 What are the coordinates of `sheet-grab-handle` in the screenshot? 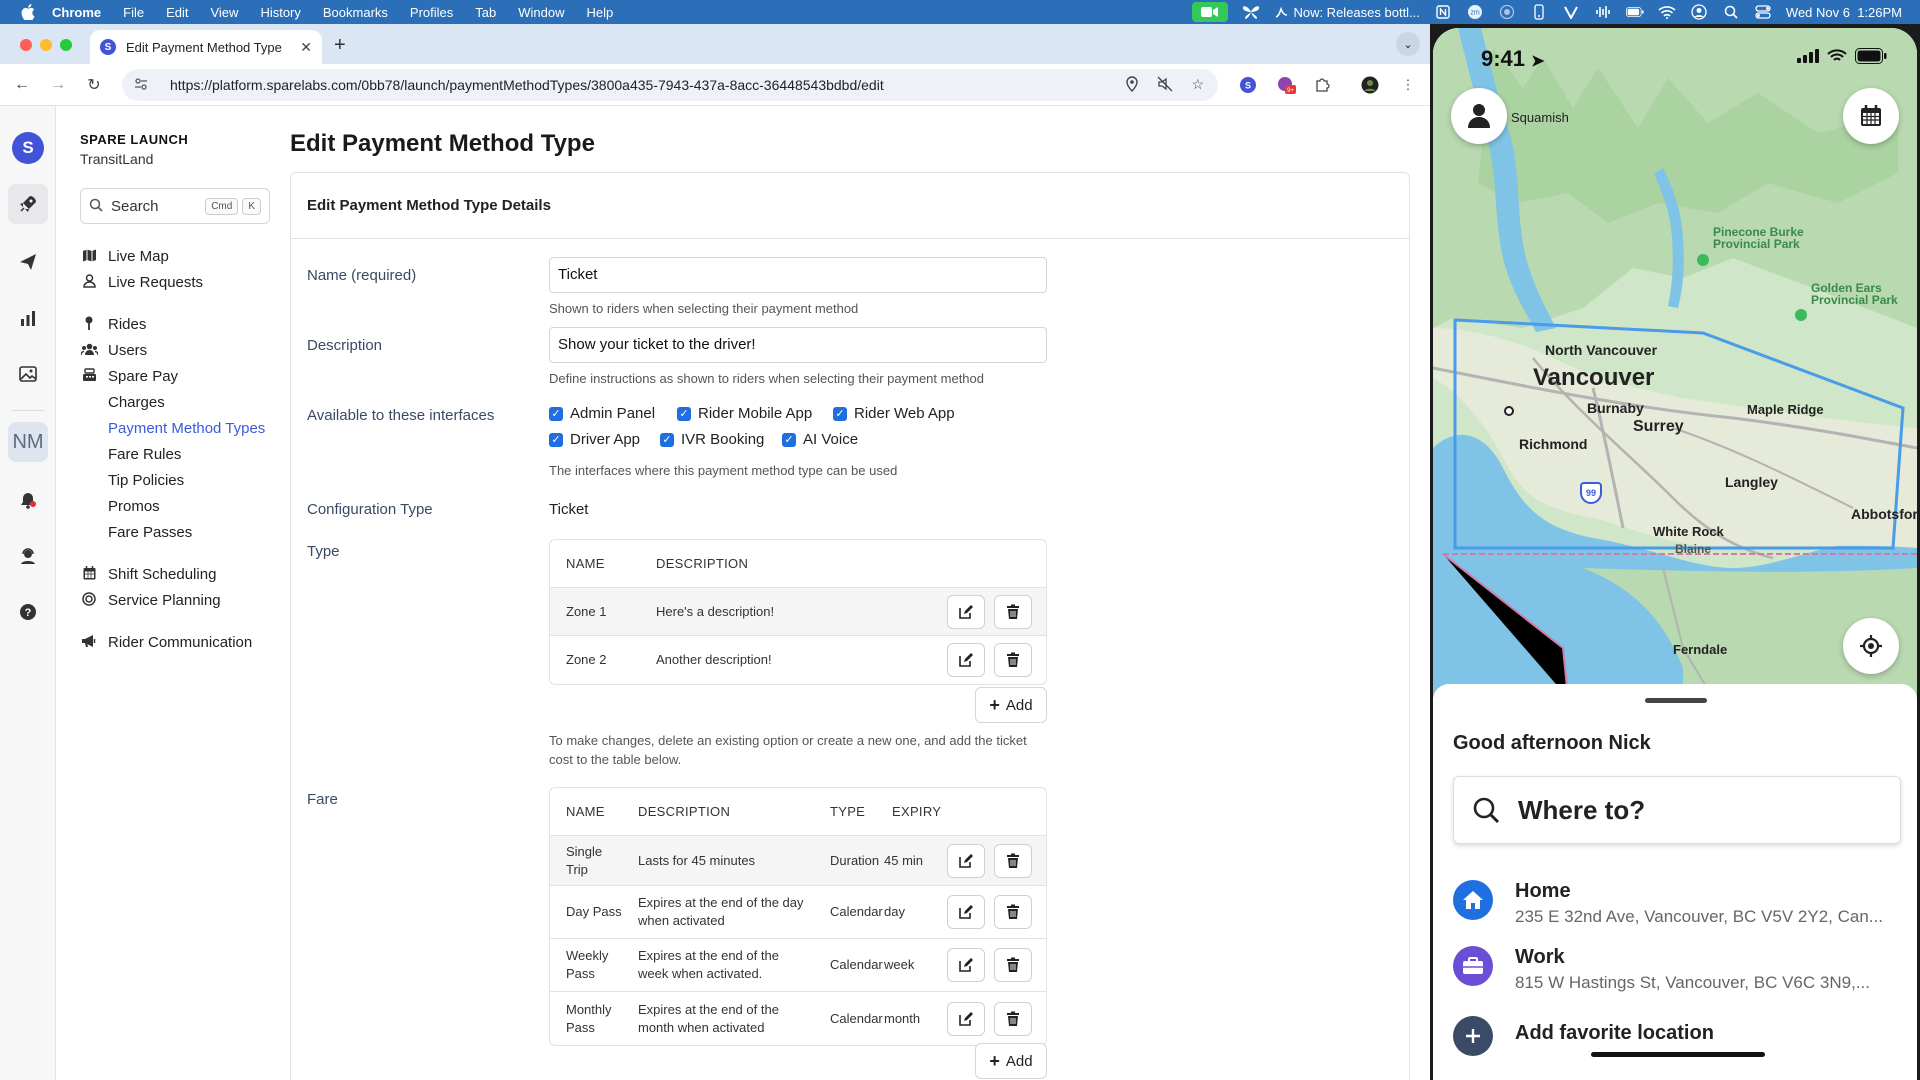 It's located at (1676, 700).